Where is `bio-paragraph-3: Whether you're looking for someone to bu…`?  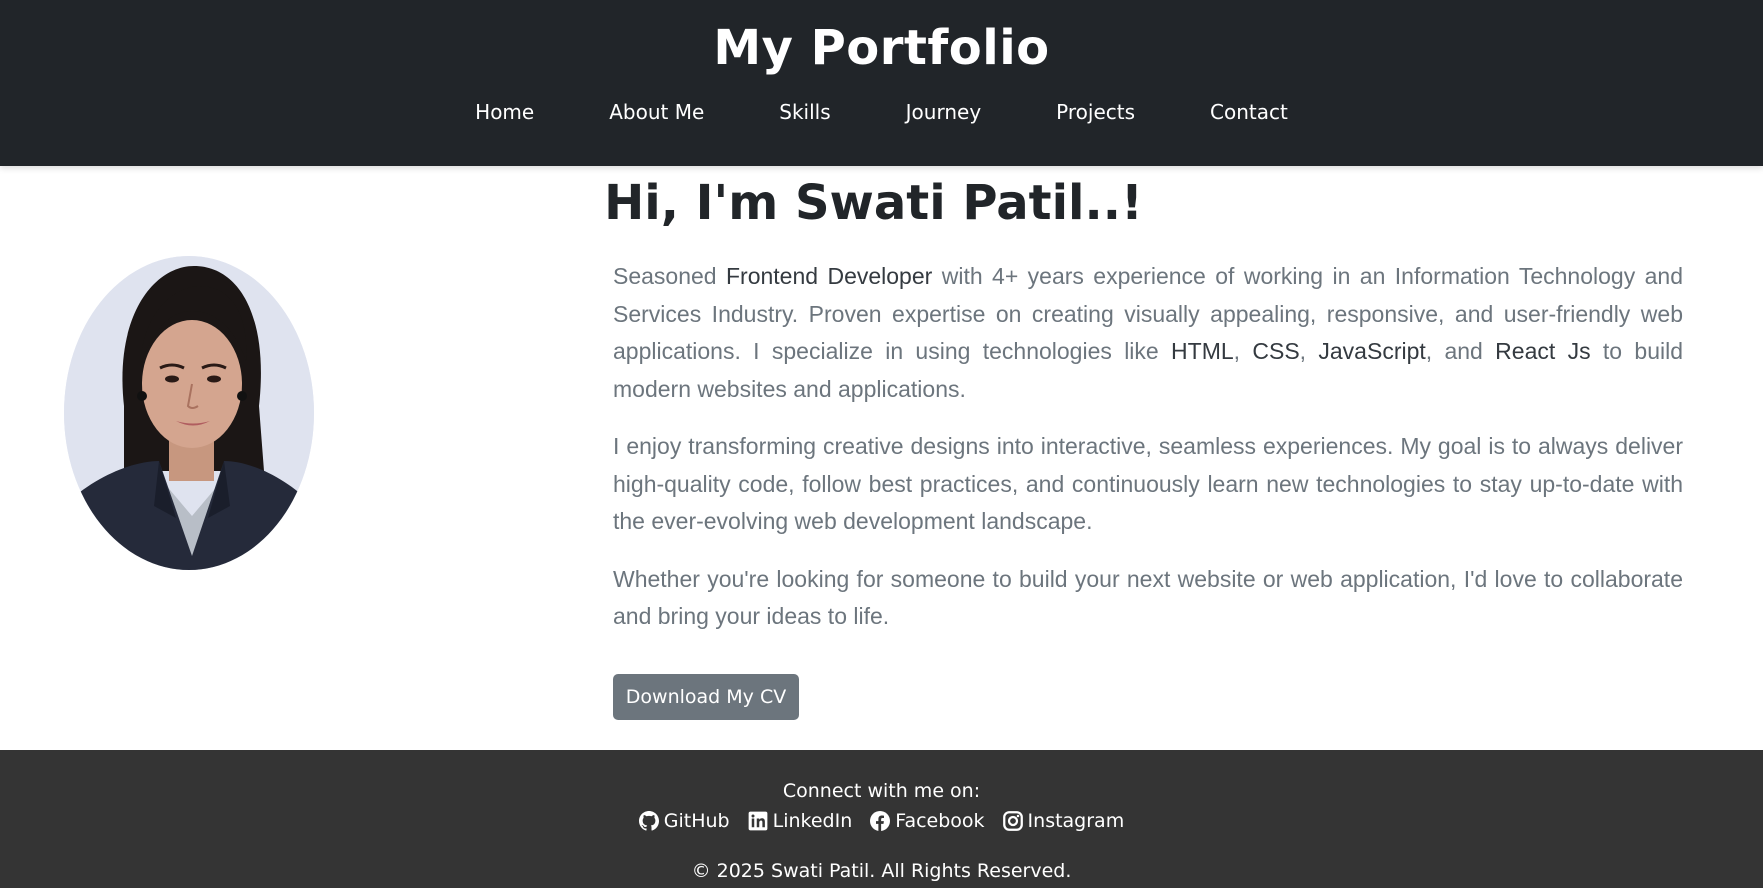
bio-paragraph-3: Whether you're looking for someone to bu… is located at coordinates (1148, 597).